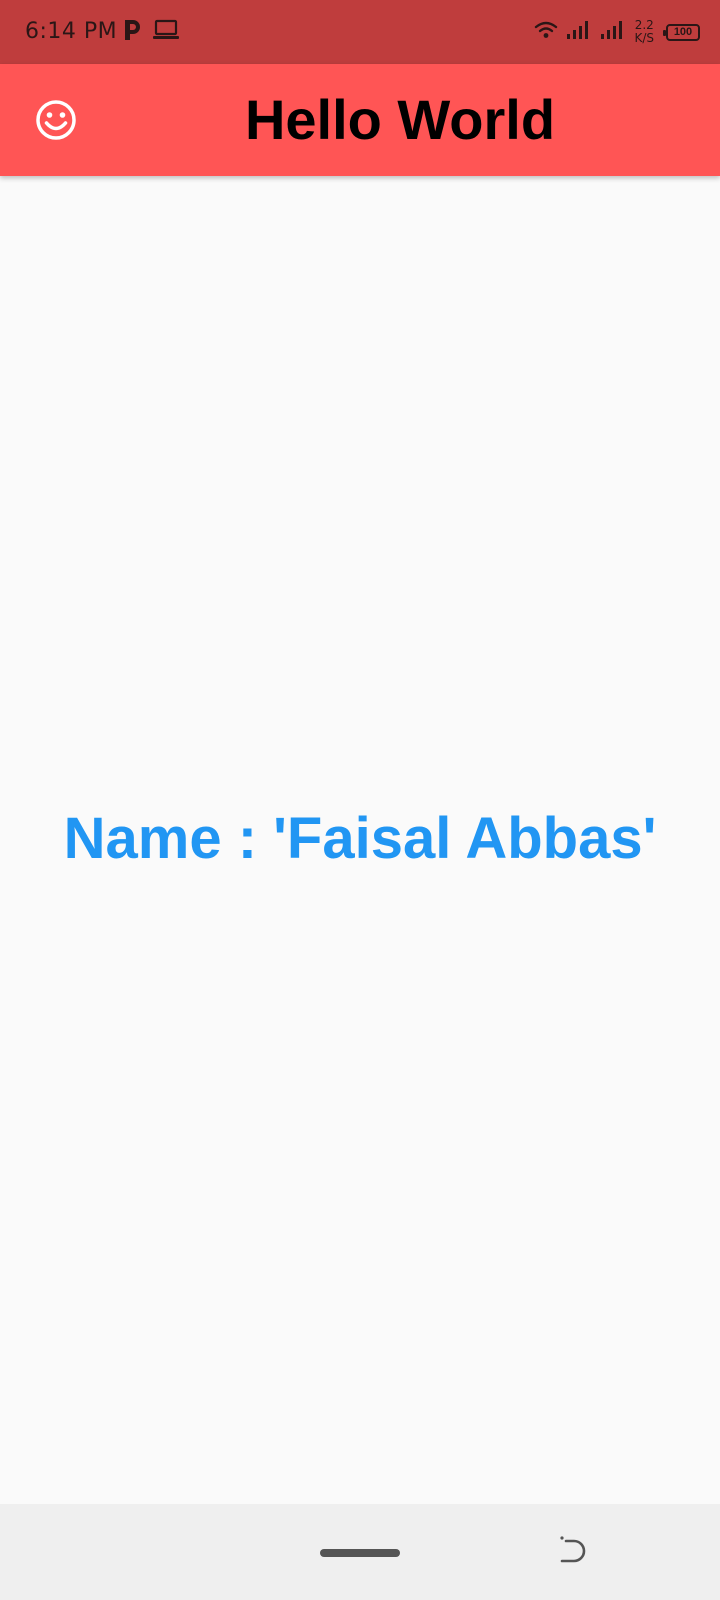  I want to click on battery-level: 100, so click(683, 32).